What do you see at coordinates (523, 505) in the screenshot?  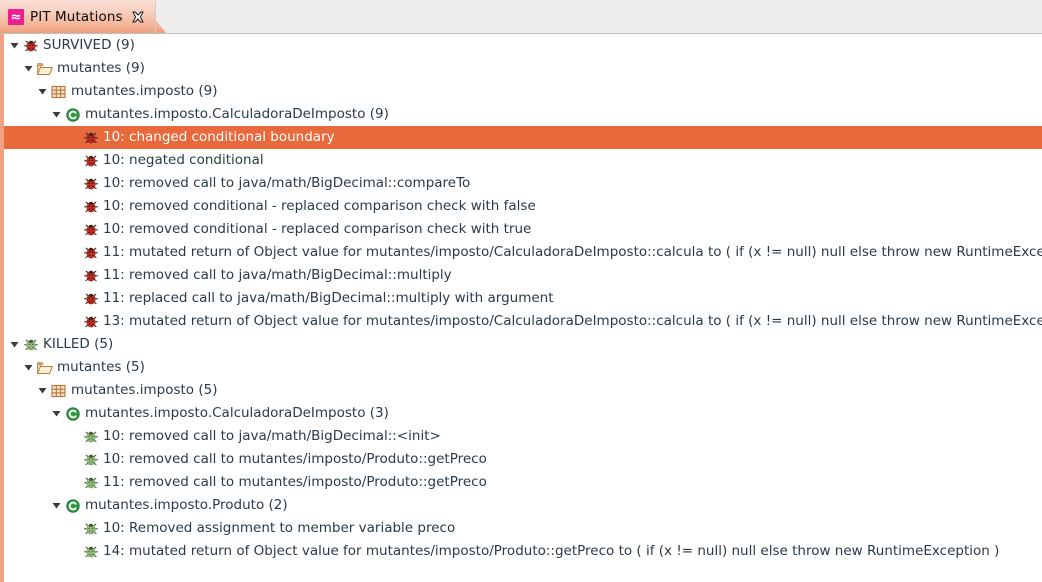 I see `tree-row: mutantes.imposto.Produto (2)` at bounding box center [523, 505].